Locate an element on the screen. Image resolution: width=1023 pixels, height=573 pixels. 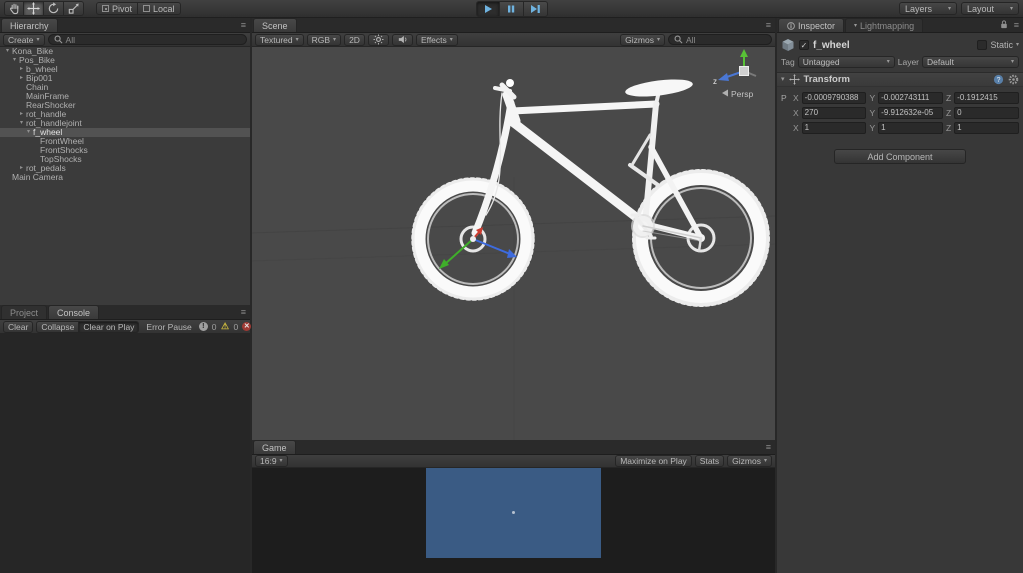
tab-console: Console is located at coordinates (74, 312).